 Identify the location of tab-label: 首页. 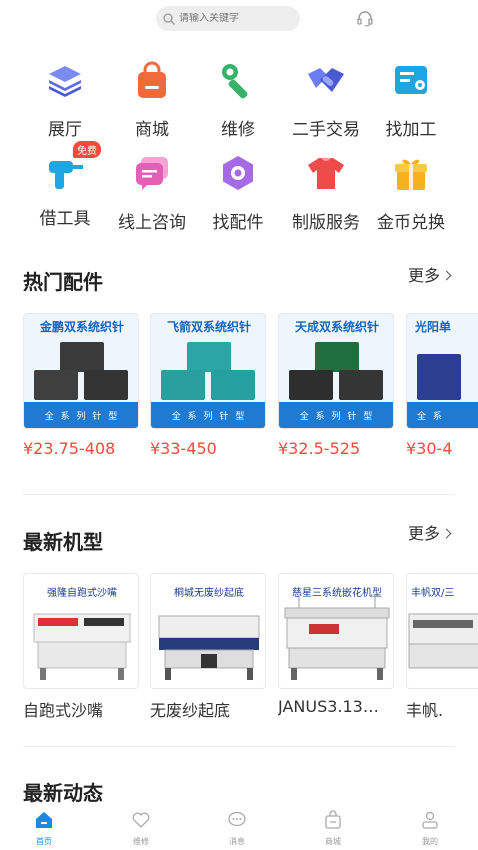
(44, 841).